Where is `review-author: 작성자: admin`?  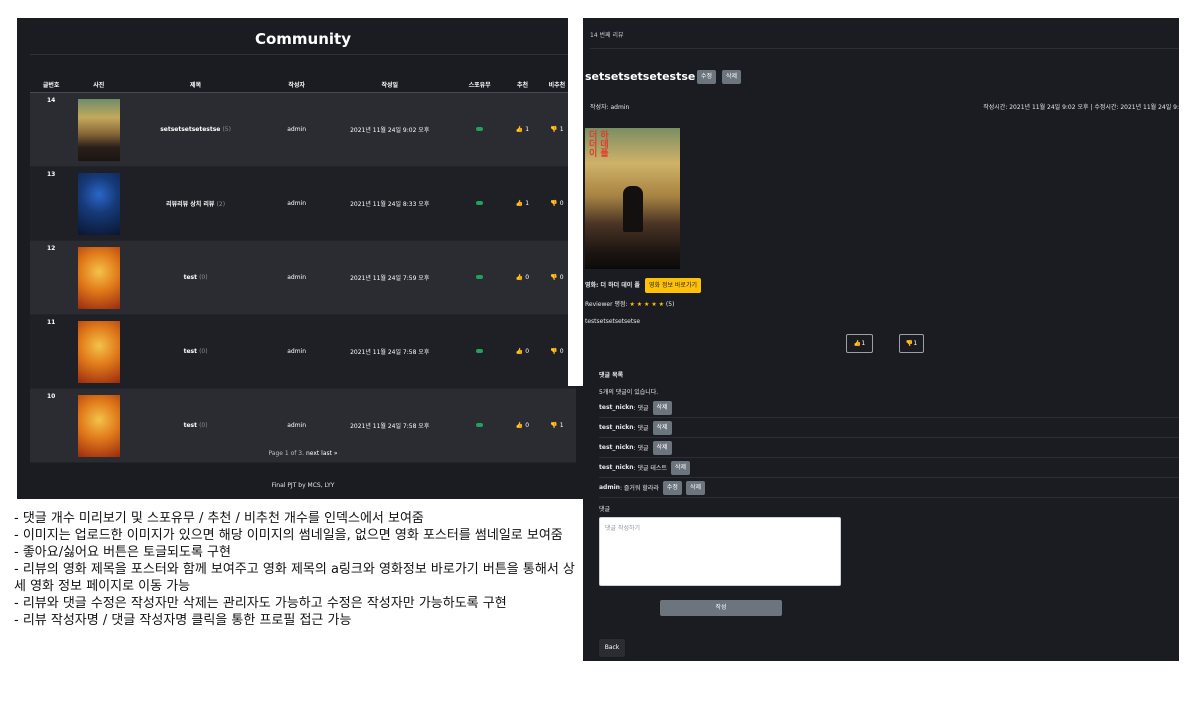
review-author: 작성자: admin is located at coordinates (609, 106).